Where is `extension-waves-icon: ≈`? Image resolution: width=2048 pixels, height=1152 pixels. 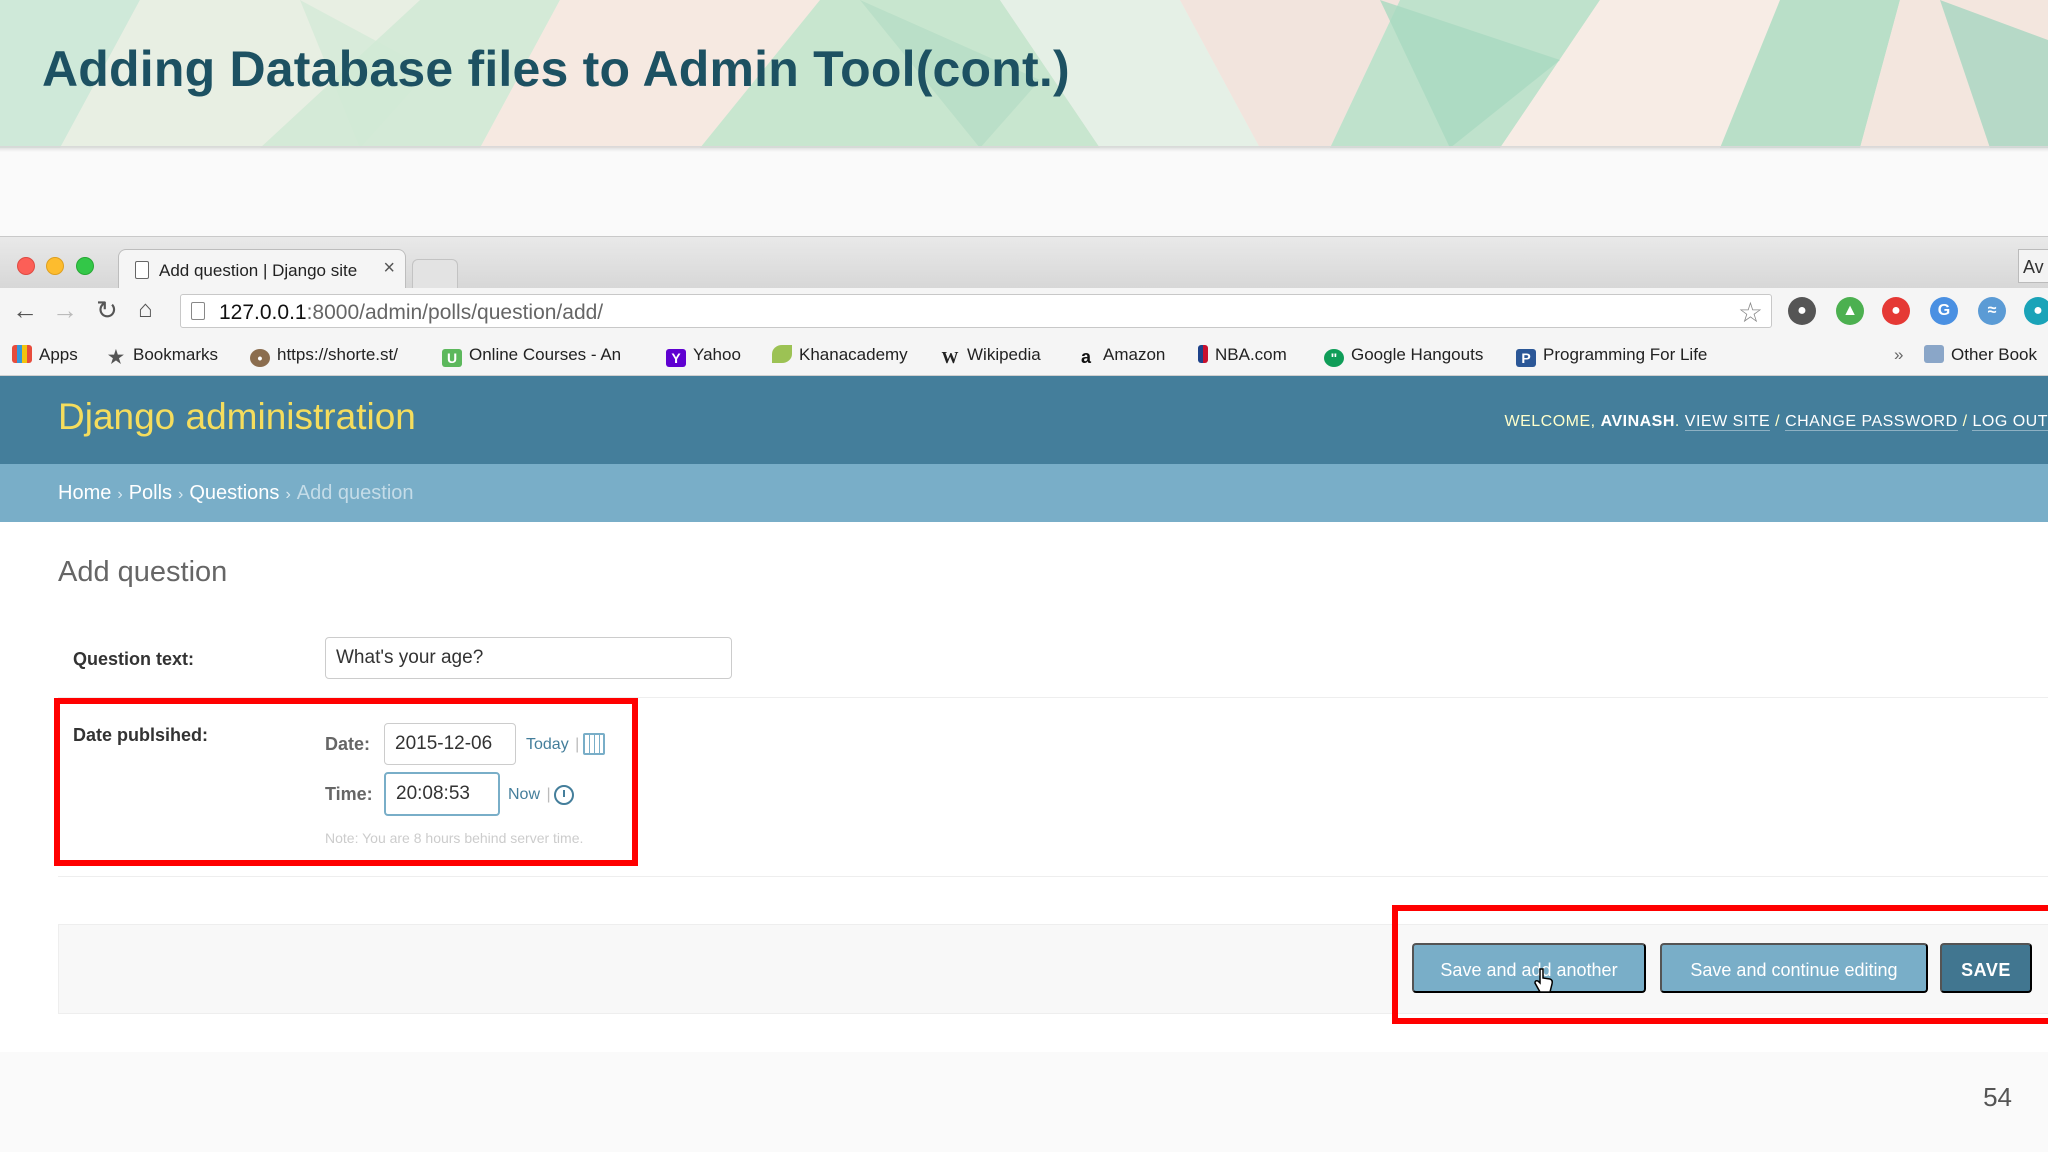 extension-waves-icon: ≈ is located at coordinates (1992, 311).